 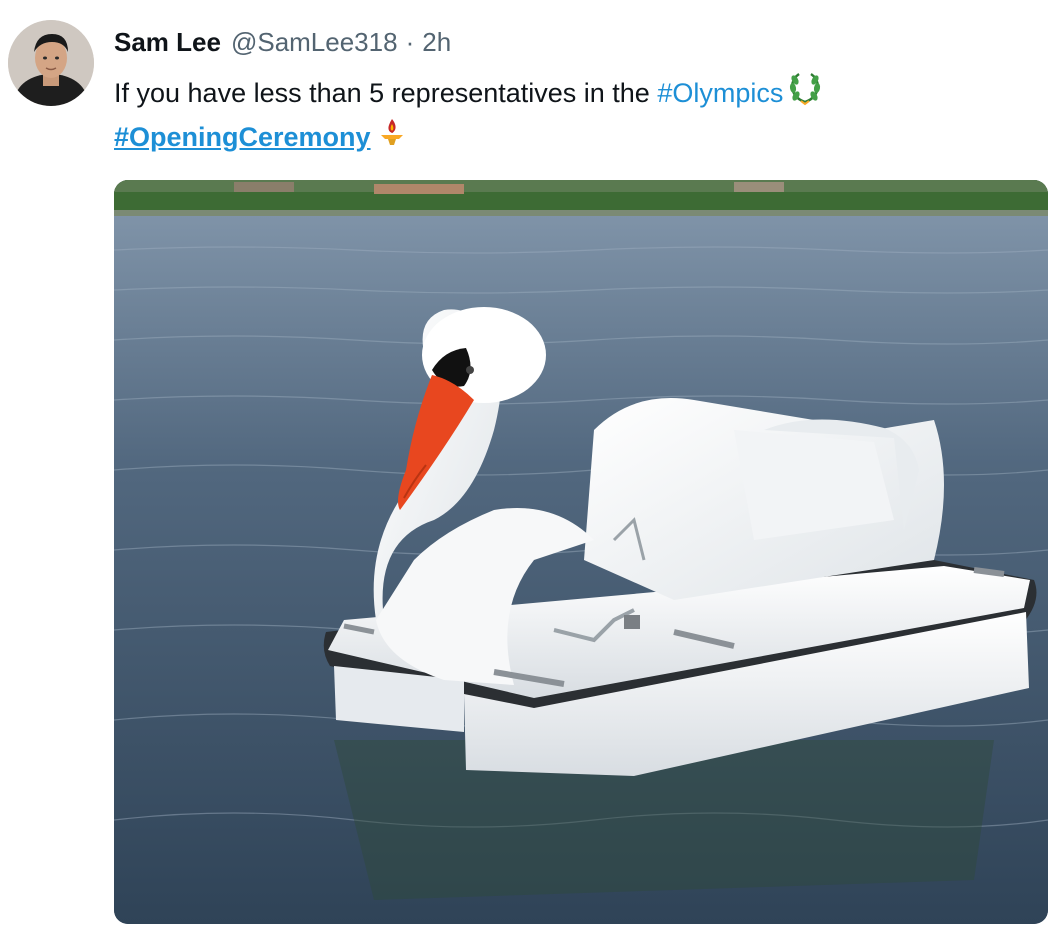 What do you see at coordinates (314, 42) in the screenshot?
I see `author-handle: @SamLee318` at bounding box center [314, 42].